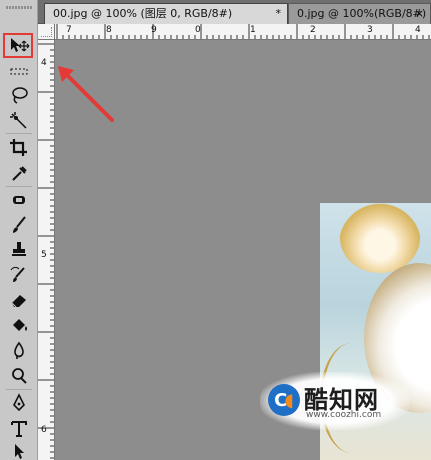 This screenshot has width=431, height=460. I want to click on path-selection-tool-button, so click(19, 450).